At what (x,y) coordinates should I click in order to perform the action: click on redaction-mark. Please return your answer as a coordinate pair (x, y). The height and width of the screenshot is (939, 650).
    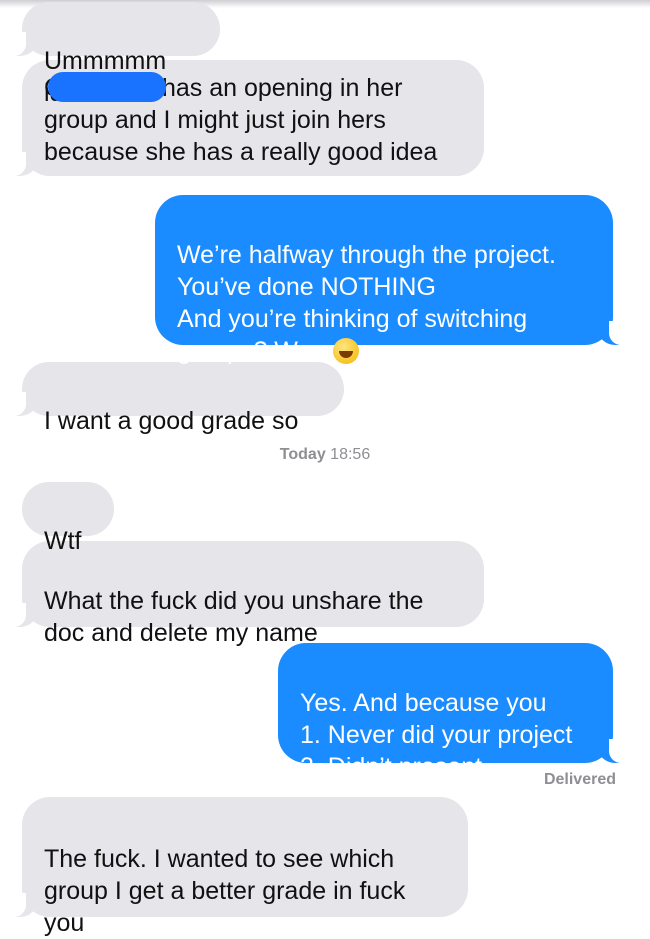
    Looking at the image, I should click on (106, 87).